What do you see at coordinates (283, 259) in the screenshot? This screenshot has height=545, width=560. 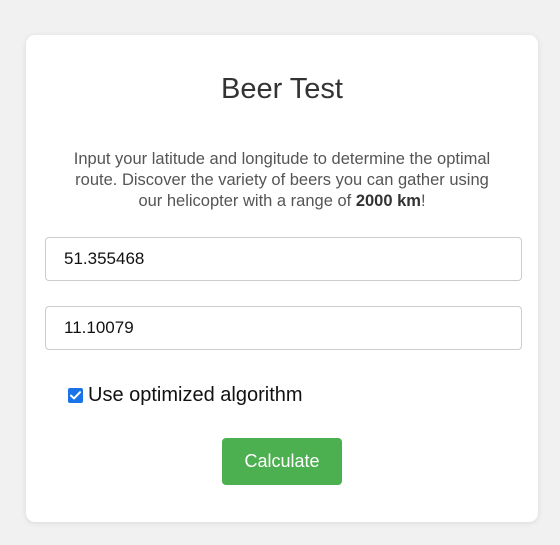 I see `latitude-input` at bounding box center [283, 259].